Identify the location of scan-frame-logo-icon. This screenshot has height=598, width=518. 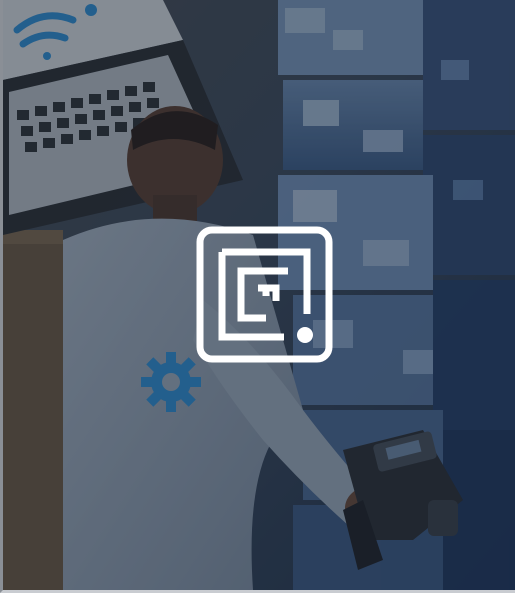
(264, 294).